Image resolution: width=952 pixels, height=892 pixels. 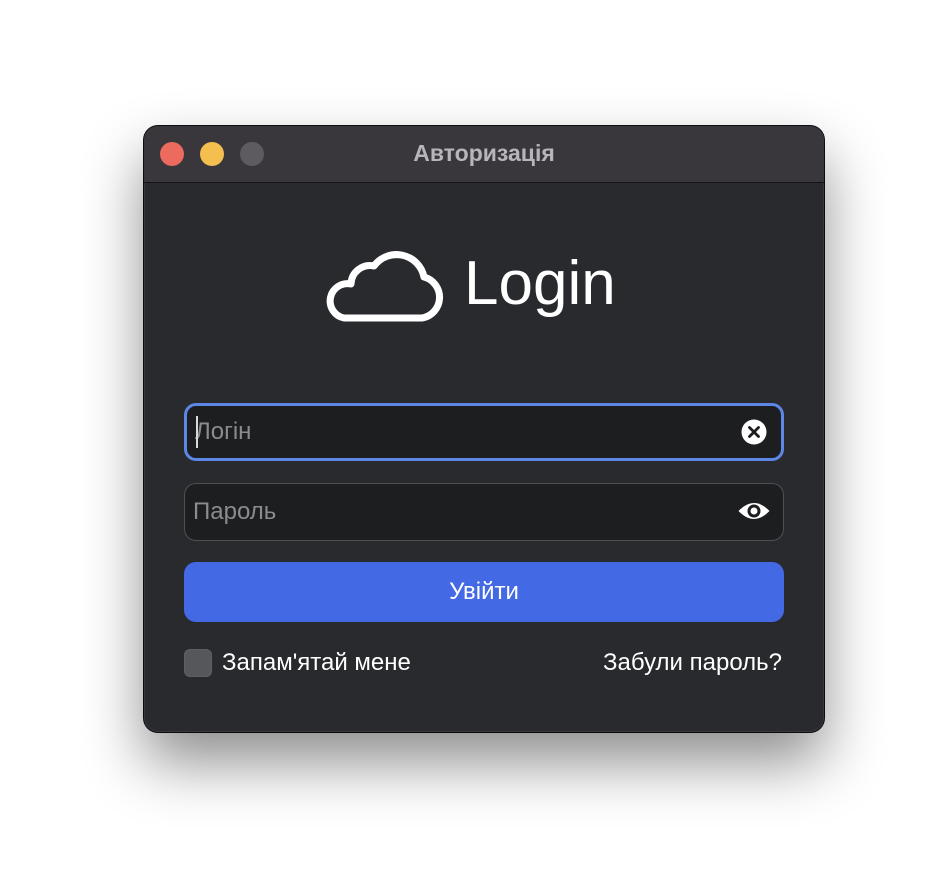 What do you see at coordinates (198, 663) in the screenshot?
I see `checkbox-box` at bounding box center [198, 663].